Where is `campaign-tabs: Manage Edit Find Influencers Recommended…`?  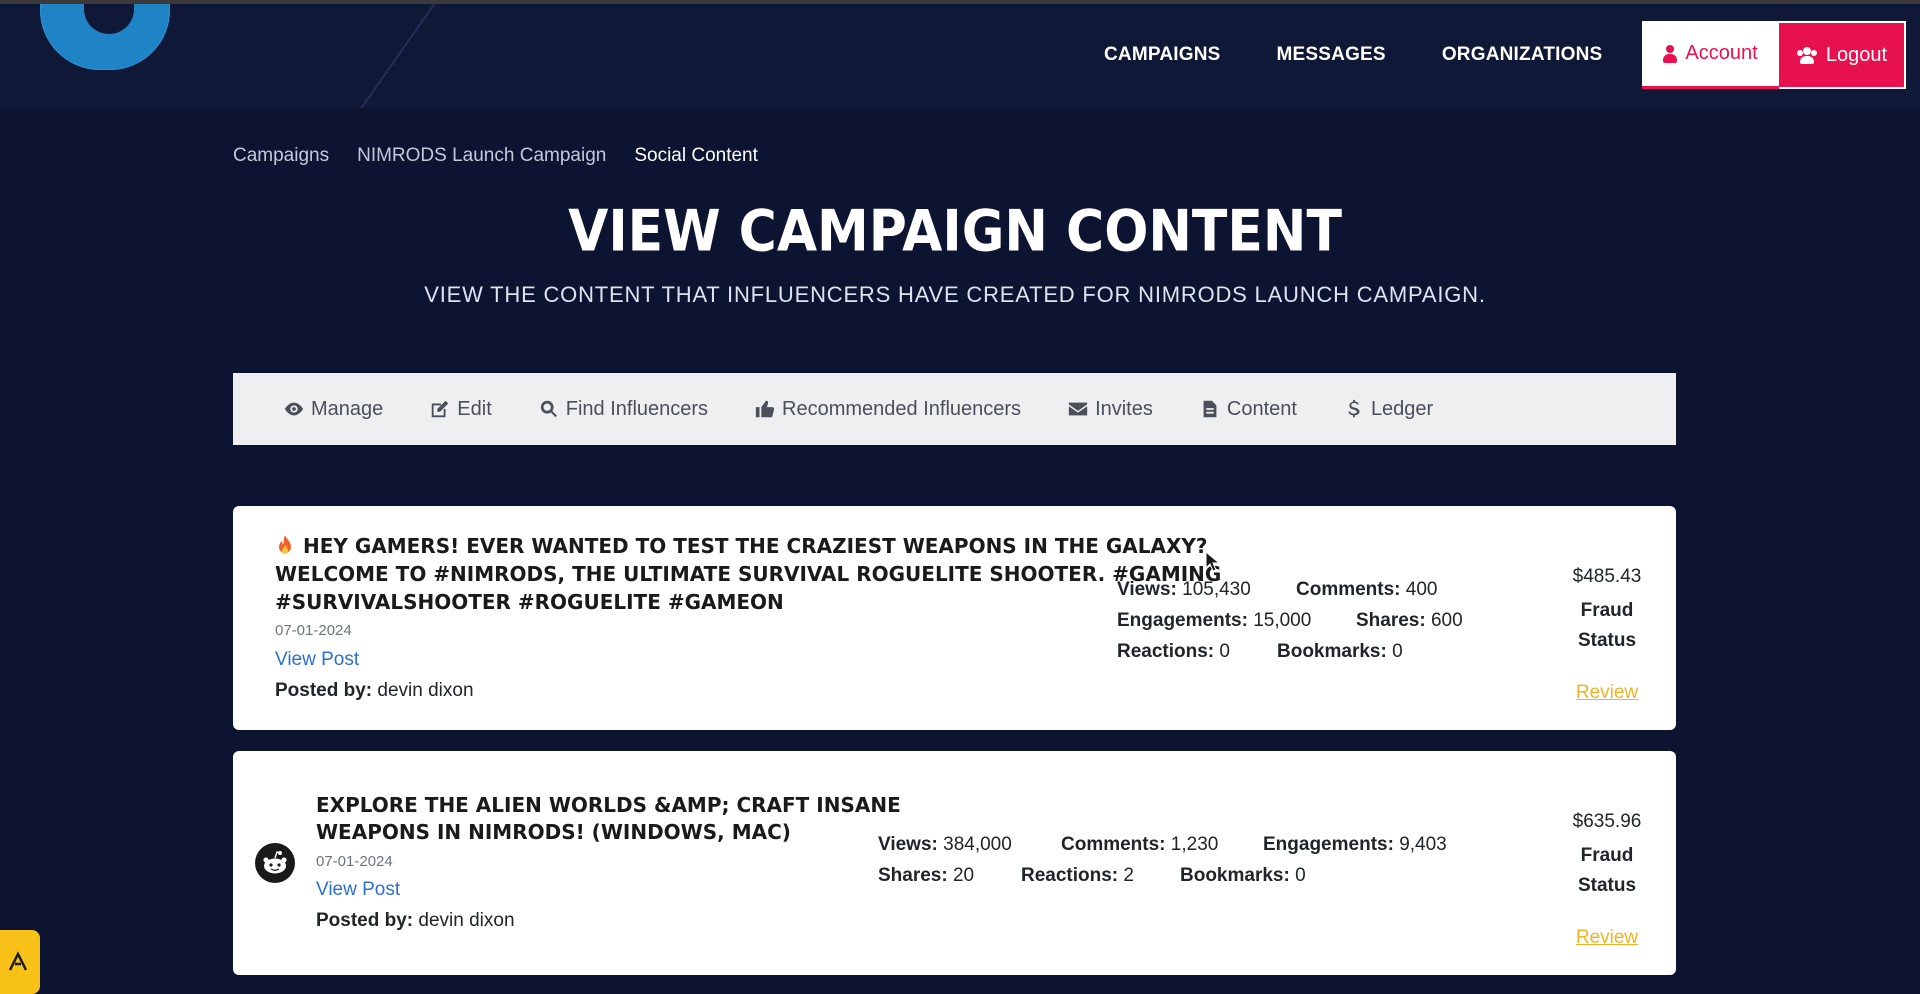
campaign-tabs: Manage Edit Find Influencers Recommended… is located at coordinates (954, 409).